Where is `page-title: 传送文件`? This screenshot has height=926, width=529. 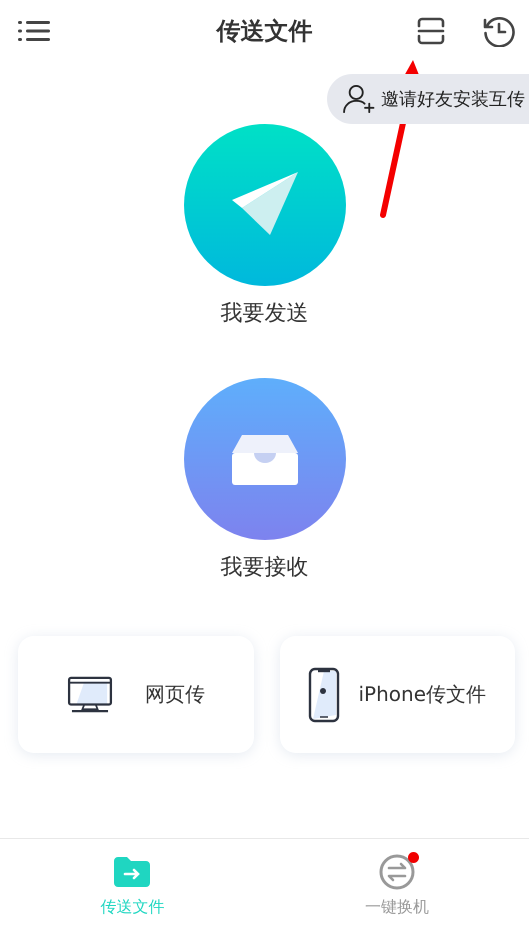 page-title: 传送文件 is located at coordinates (264, 31).